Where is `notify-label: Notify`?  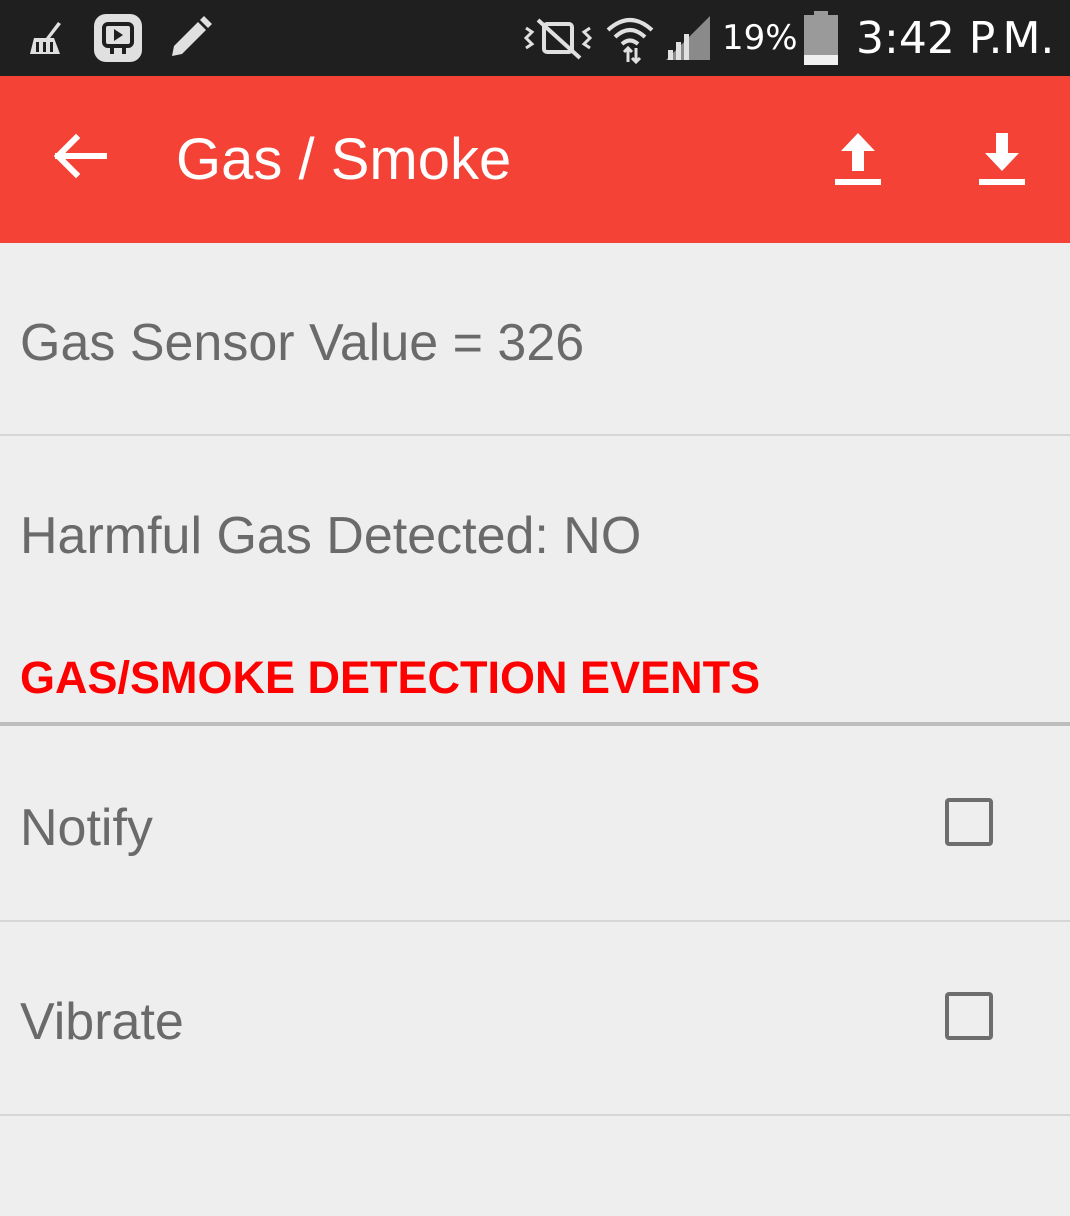 notify-label: Notify is located at coordinates (86, 828).